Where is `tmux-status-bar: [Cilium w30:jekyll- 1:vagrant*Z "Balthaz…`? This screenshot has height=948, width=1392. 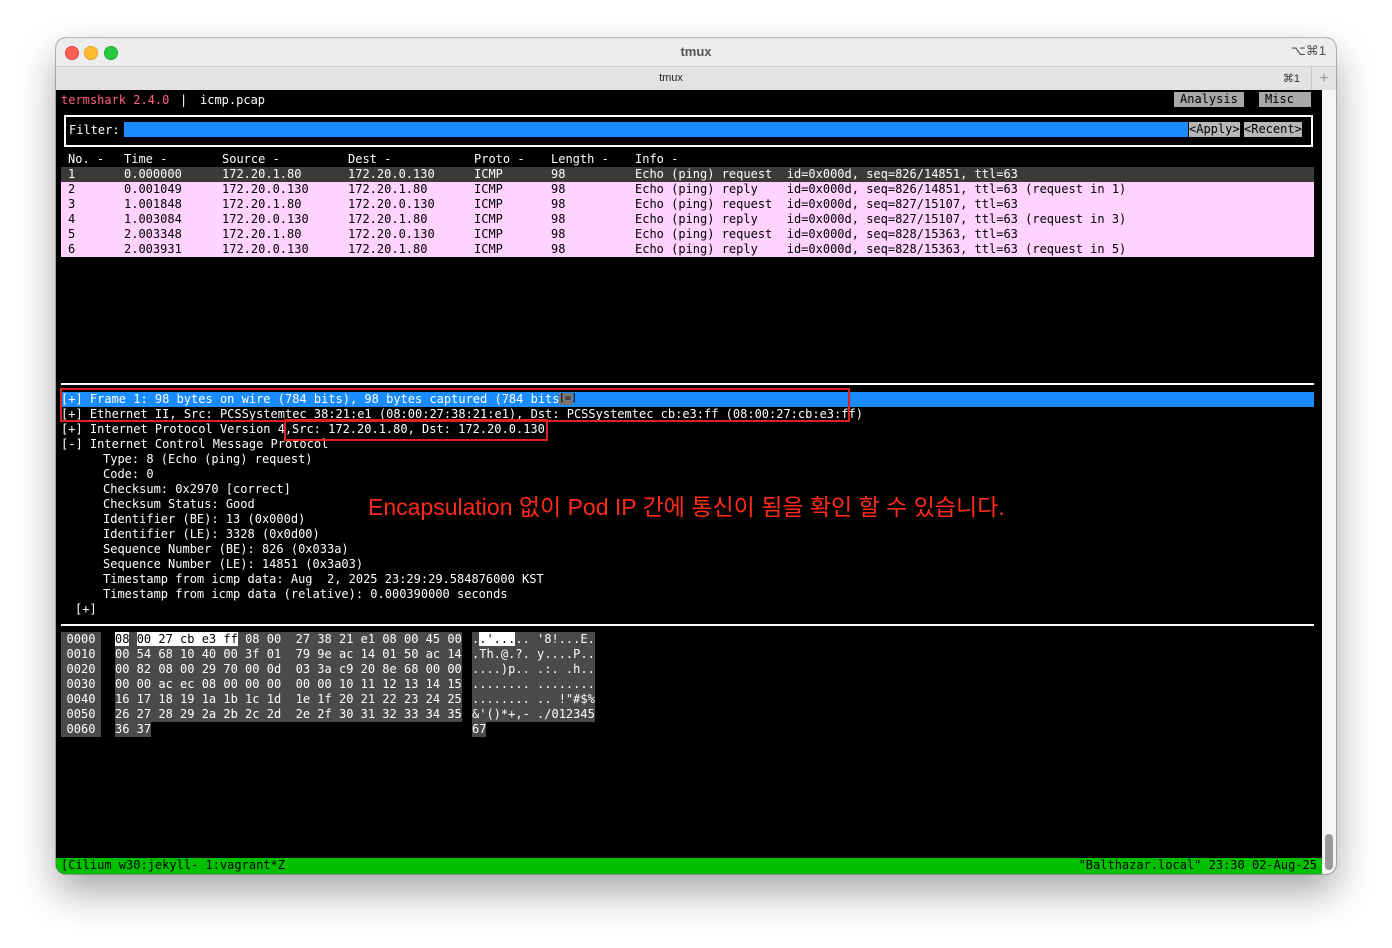 tmux-status-bar: [Cilium w30:jekyll- 1:vagrant*Z "Balthaz… is located at coordinates (689, 866).